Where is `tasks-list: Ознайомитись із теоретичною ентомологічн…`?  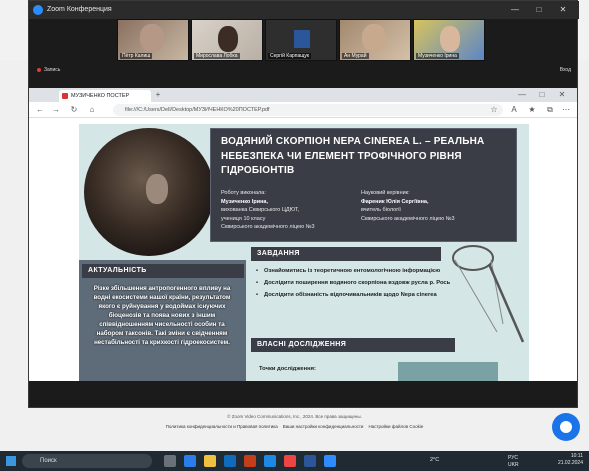
tasks-list: Ознайомитись із теоретичною ентомологічн… is located at coordinates (361, 285).